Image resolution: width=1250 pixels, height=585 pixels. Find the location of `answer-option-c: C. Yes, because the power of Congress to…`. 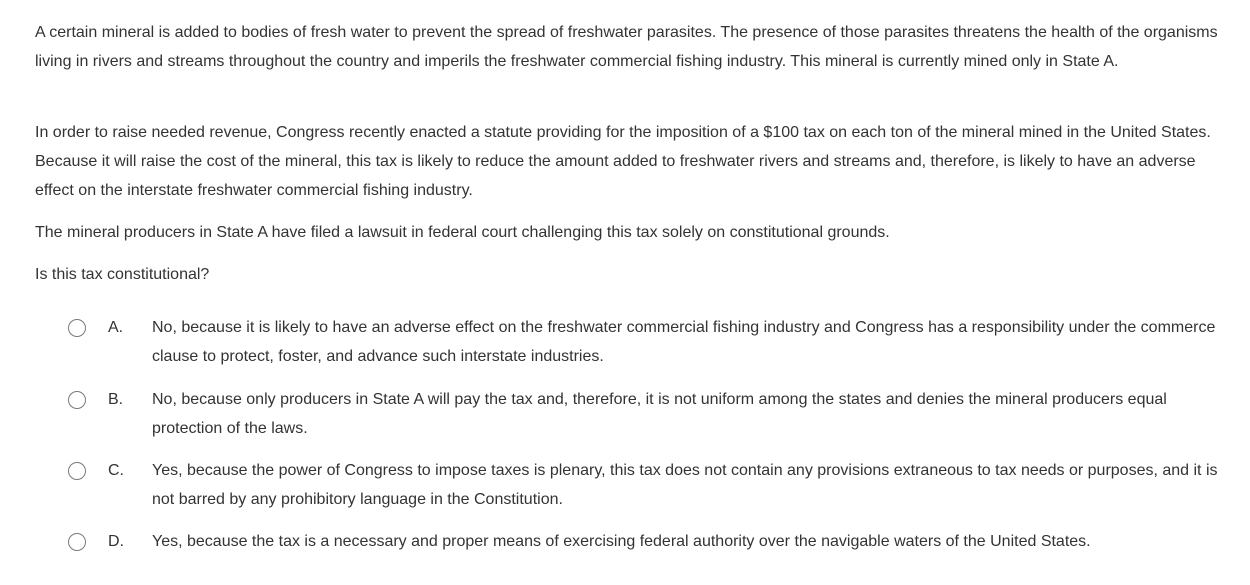

answer-option-c: C. Yes, because the power of Congress to… is located at coordinates (625, 485).